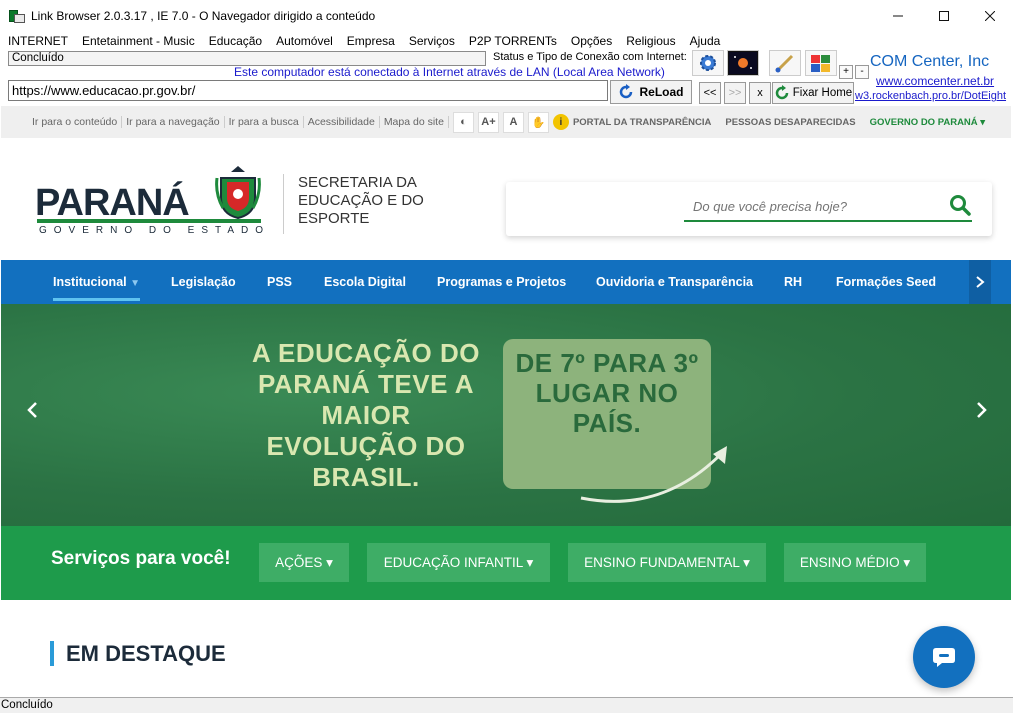 The width and height of the screenshot is (1013, 713). I want to click on carousel-prev-icon, so click(33, 410).